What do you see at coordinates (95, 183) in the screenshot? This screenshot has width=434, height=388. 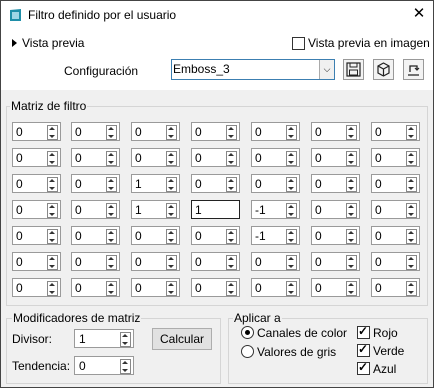 I see `matrix-cell-r3-c2: 0` at bounding box center [95, 183].